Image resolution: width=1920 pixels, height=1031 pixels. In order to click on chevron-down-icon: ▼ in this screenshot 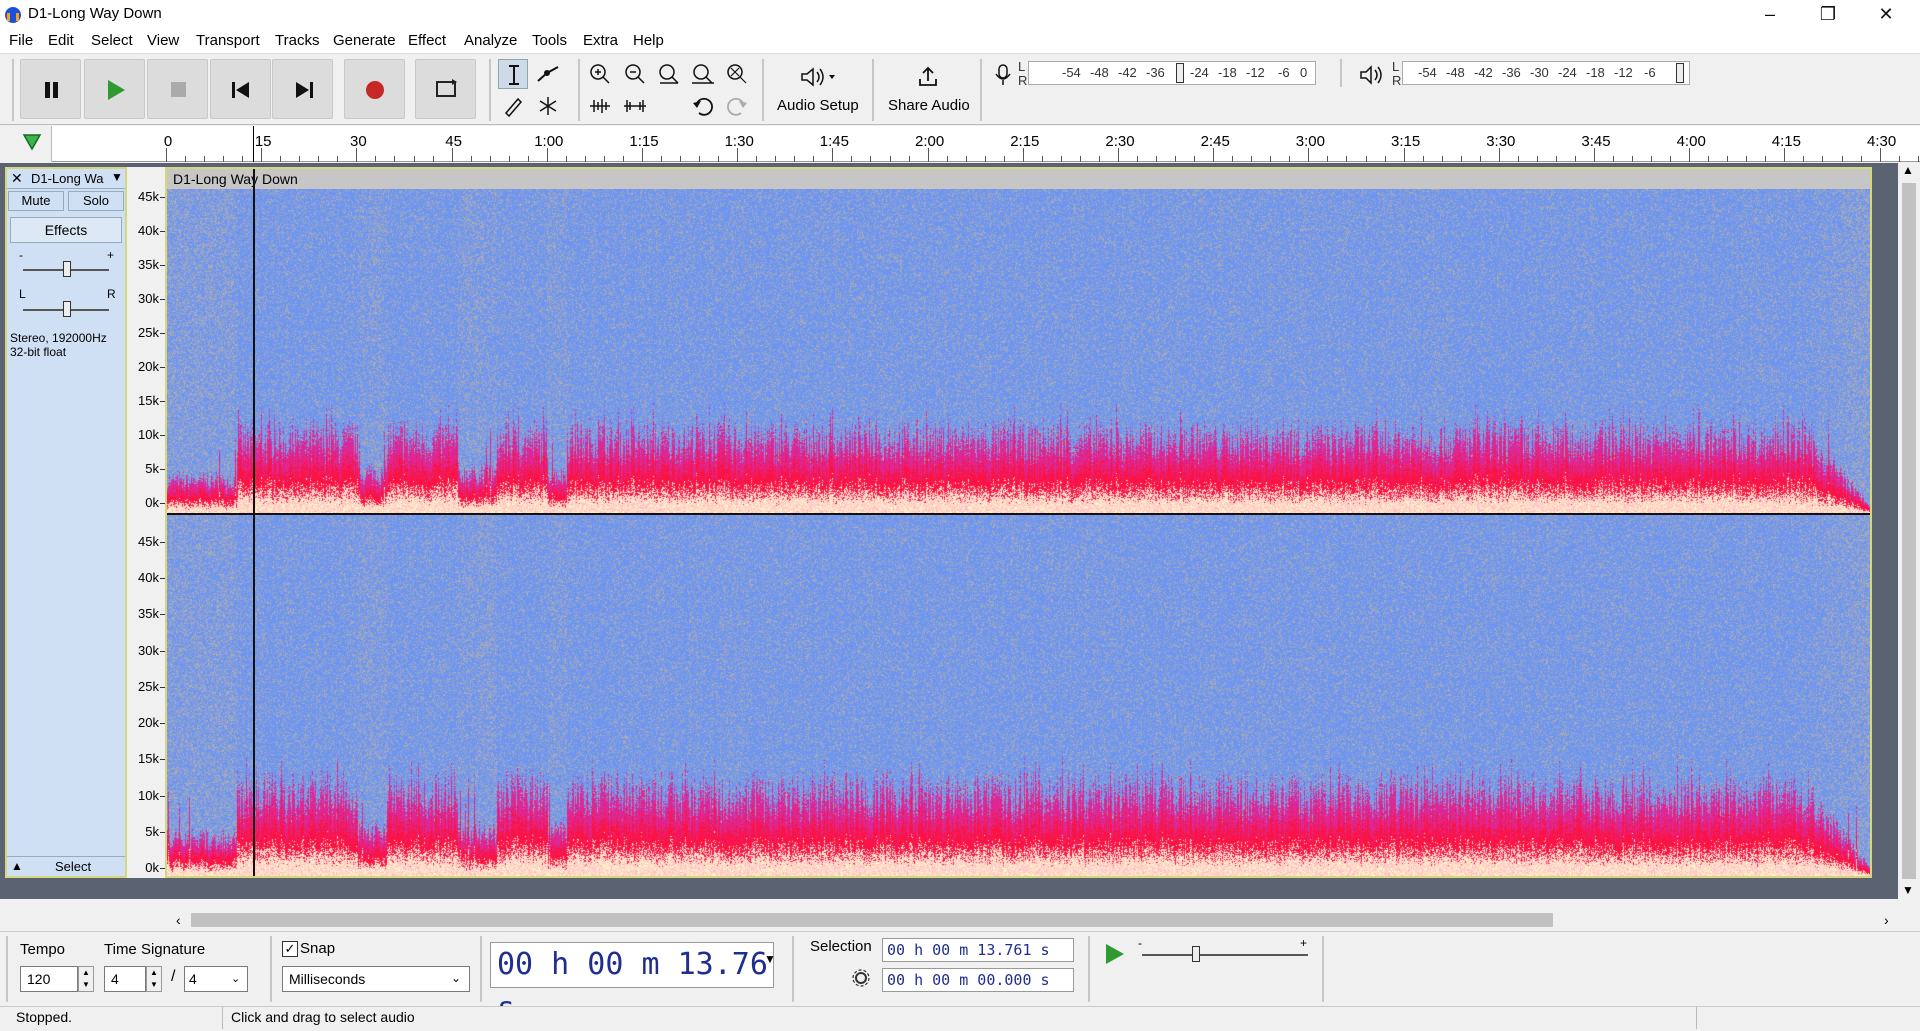, I will do `click(117, 177)`.